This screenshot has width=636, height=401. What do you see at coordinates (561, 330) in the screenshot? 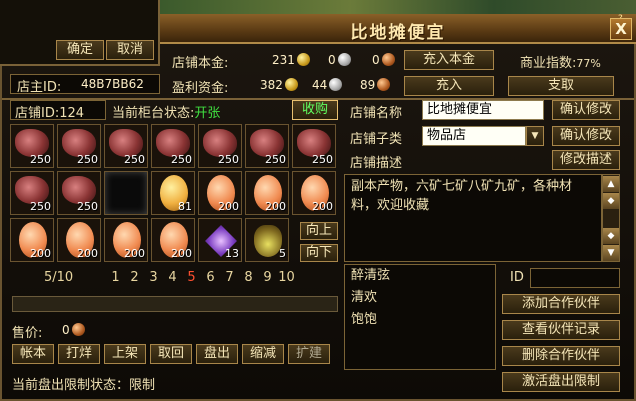
I see `view-partner-button: 查看伙伴记录` at bounding box center [561, 330].